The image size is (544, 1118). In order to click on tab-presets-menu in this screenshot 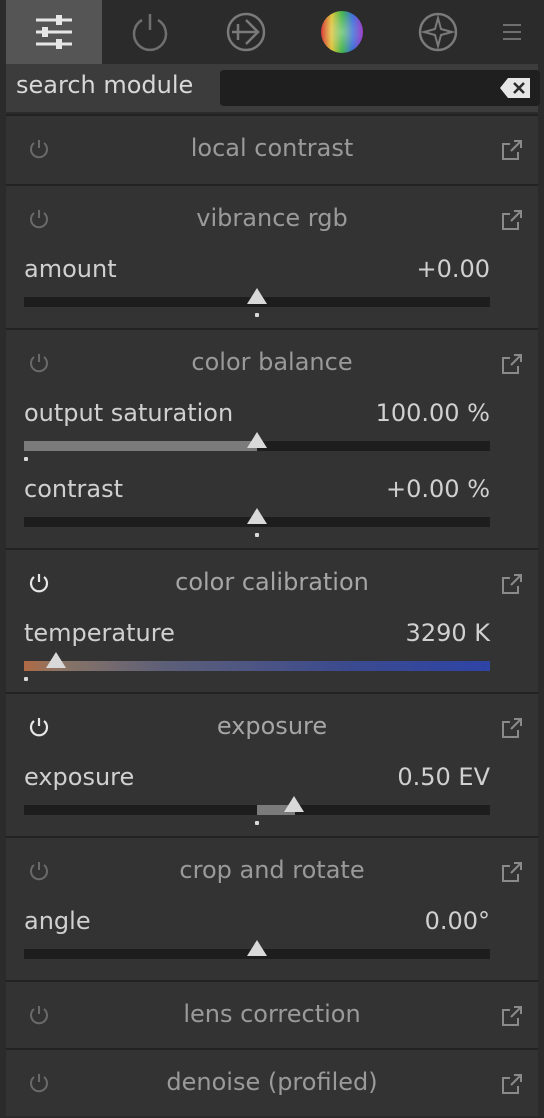, I will do `click(512, 32)`.